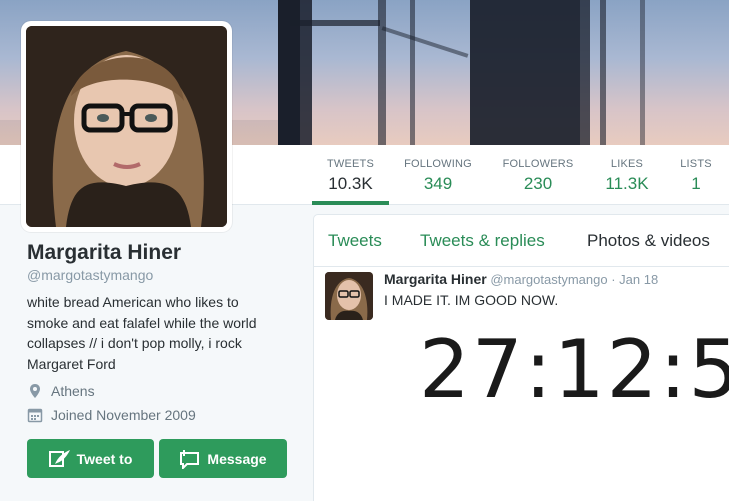 Image resolution: width=729 pixels, height=501 pixels. What do you see at coordinates (638, 279) in the screenshot?
I see `tweet-date: Jan 18` at bounding box center [638, 279].